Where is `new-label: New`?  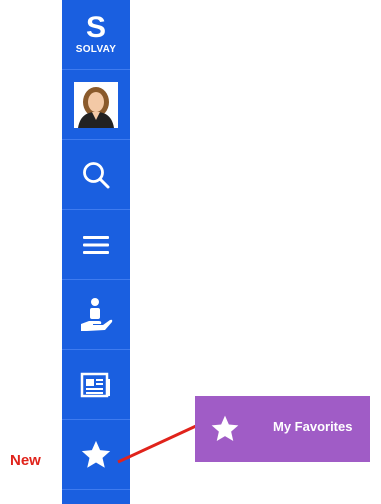 new-label: New is located at coordinates (25, 460).